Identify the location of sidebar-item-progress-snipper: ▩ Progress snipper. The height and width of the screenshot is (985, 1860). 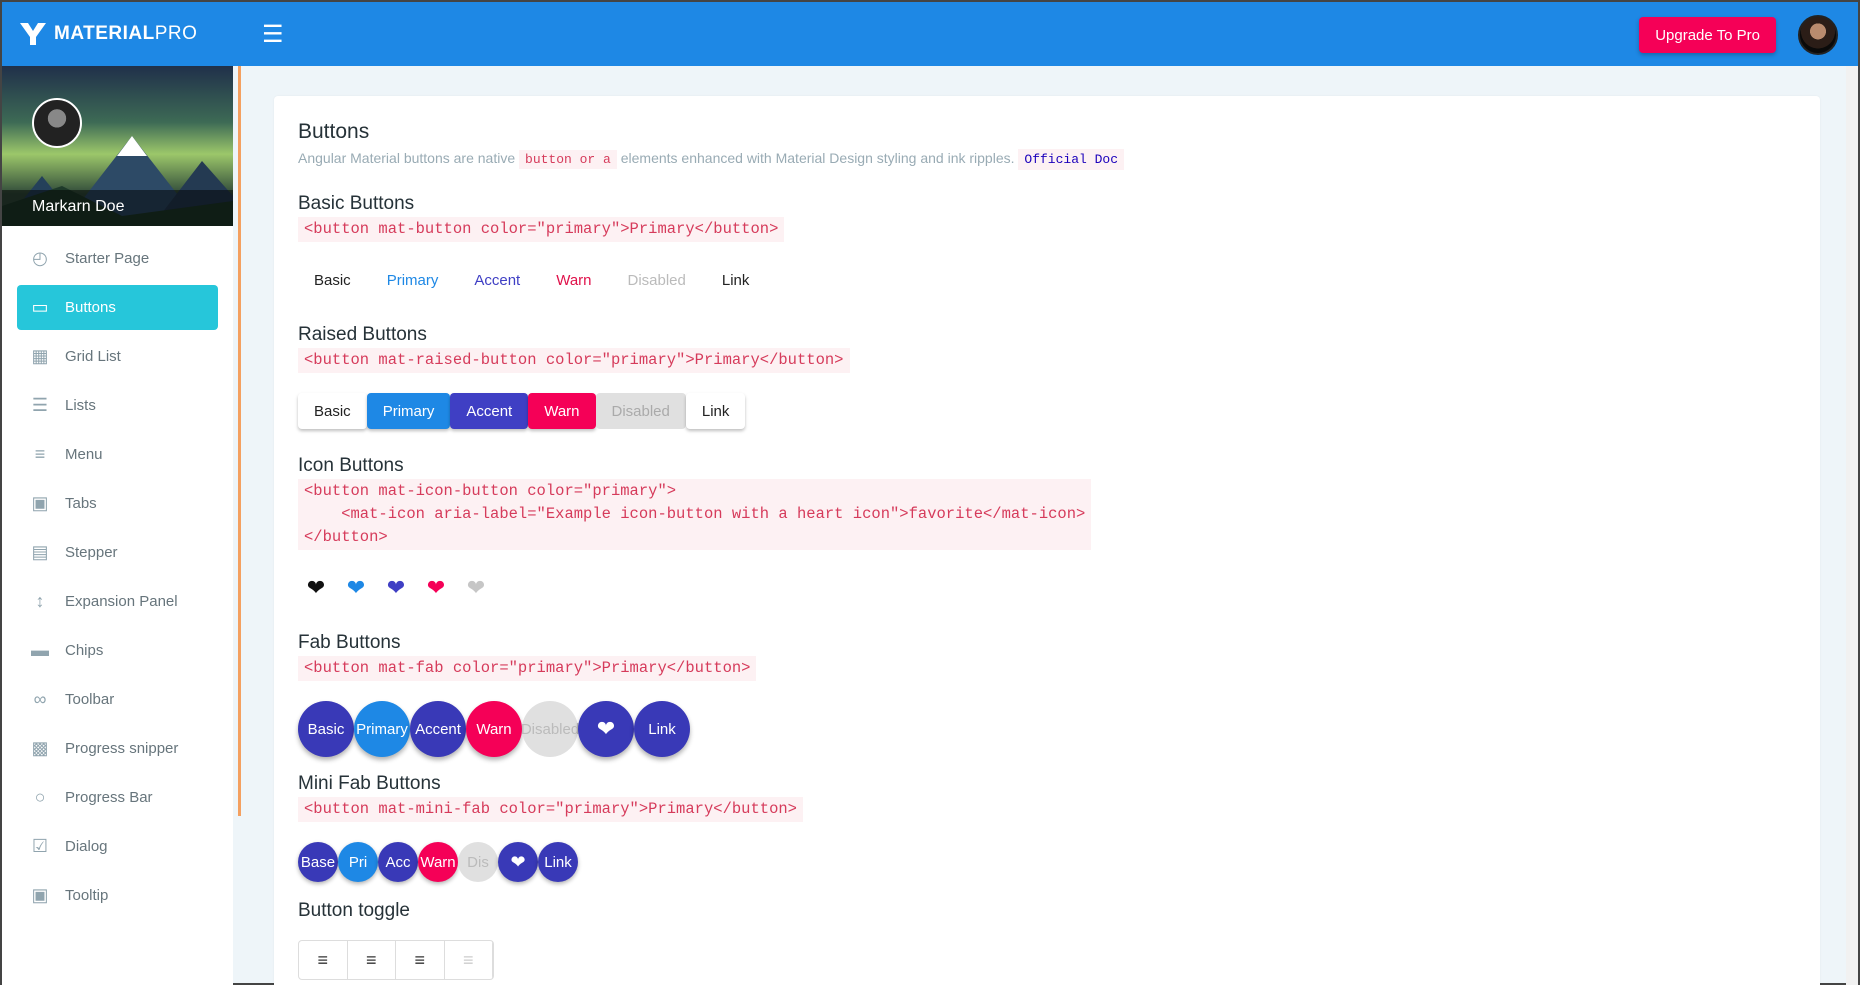
(117, 748).